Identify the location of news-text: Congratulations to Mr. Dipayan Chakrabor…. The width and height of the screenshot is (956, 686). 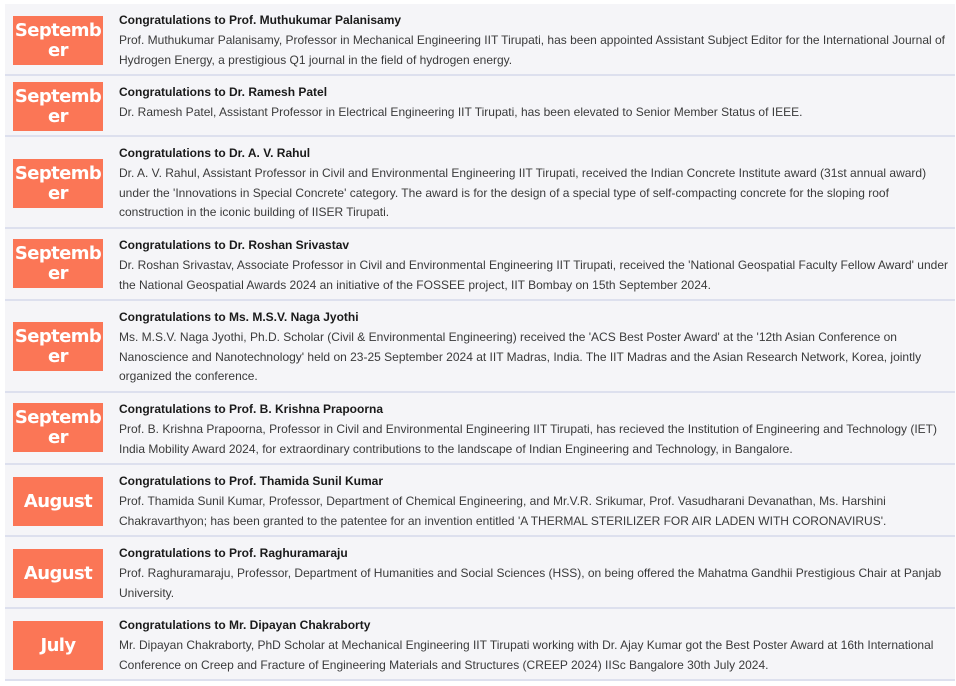
(535, 646).